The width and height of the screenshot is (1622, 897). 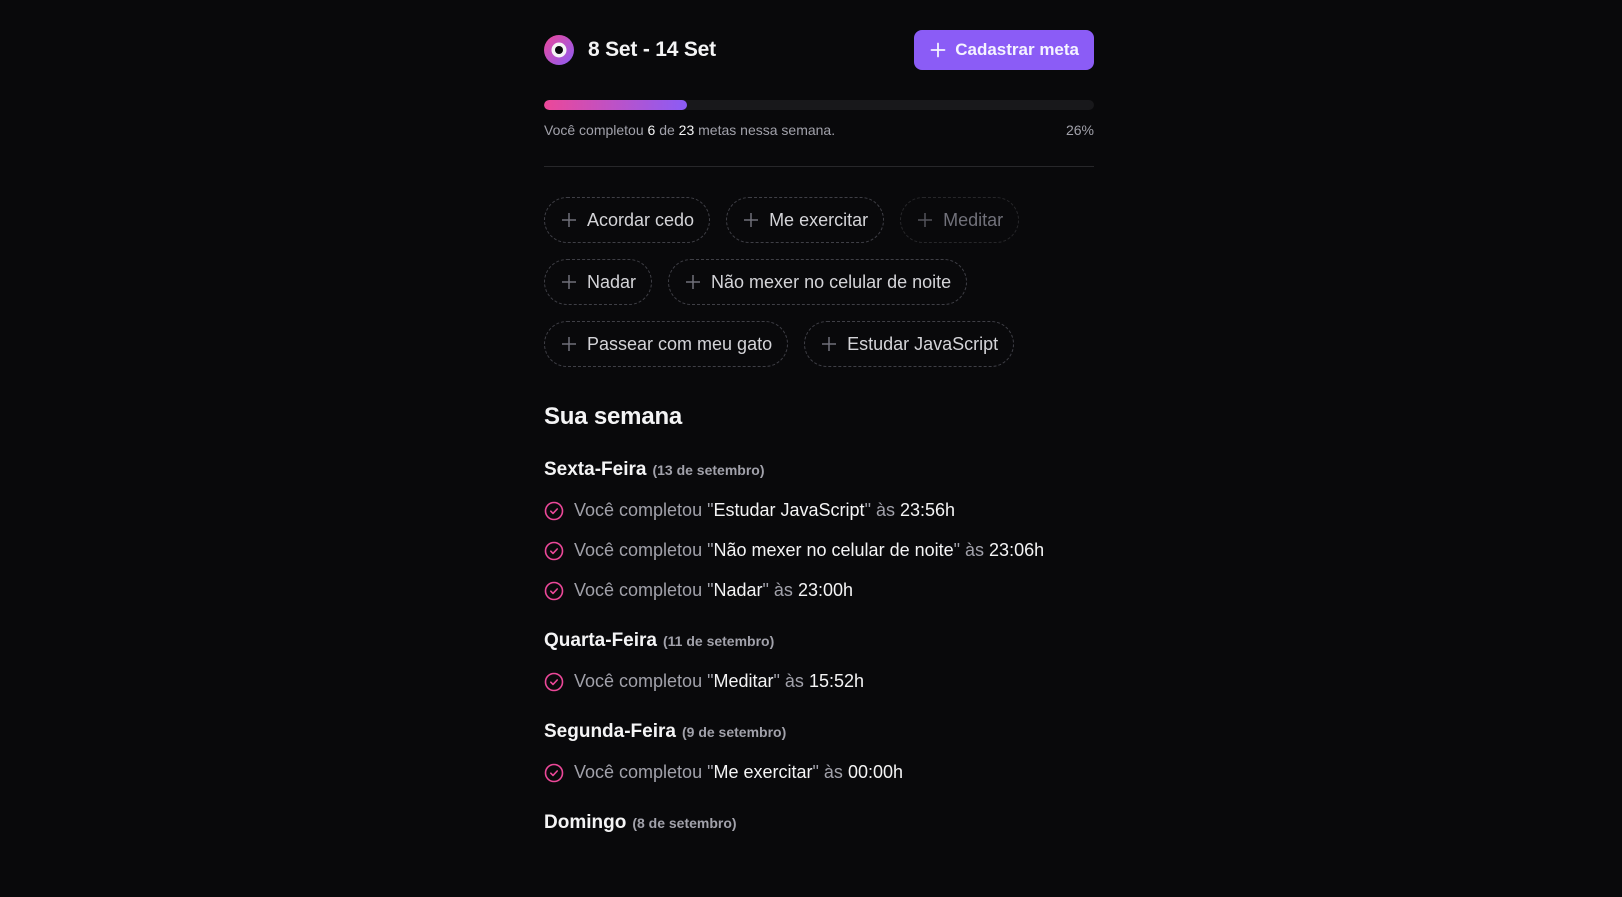 I want to click on day-name: Quarta-Feira, so click(x=600, y=640).